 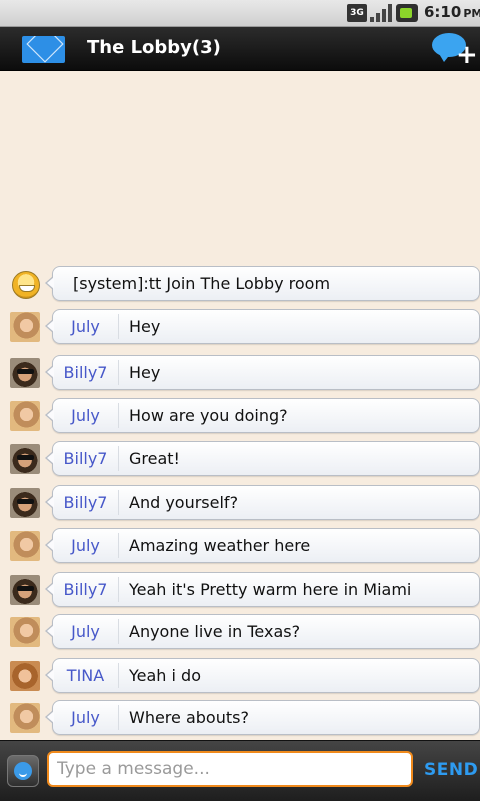 I want to click on message-input, so click(x=230, y=769).